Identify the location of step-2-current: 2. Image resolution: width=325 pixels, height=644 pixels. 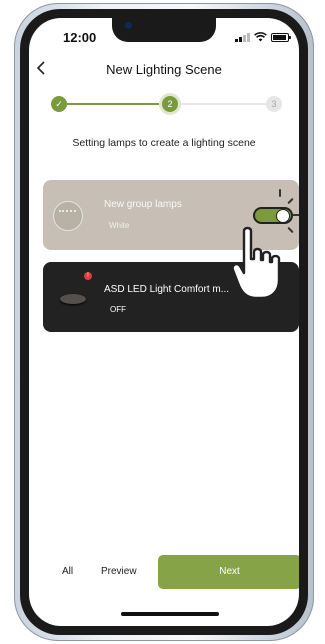
(170, 104).